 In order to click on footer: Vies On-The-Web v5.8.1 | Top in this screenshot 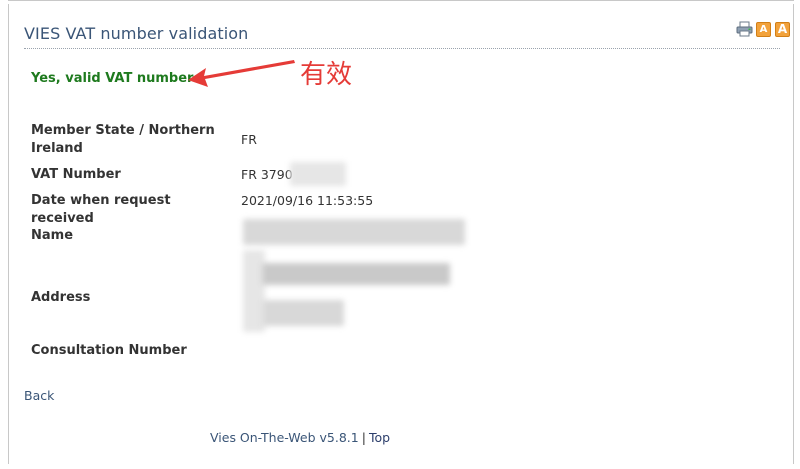, I will do `click(300, 437)`.